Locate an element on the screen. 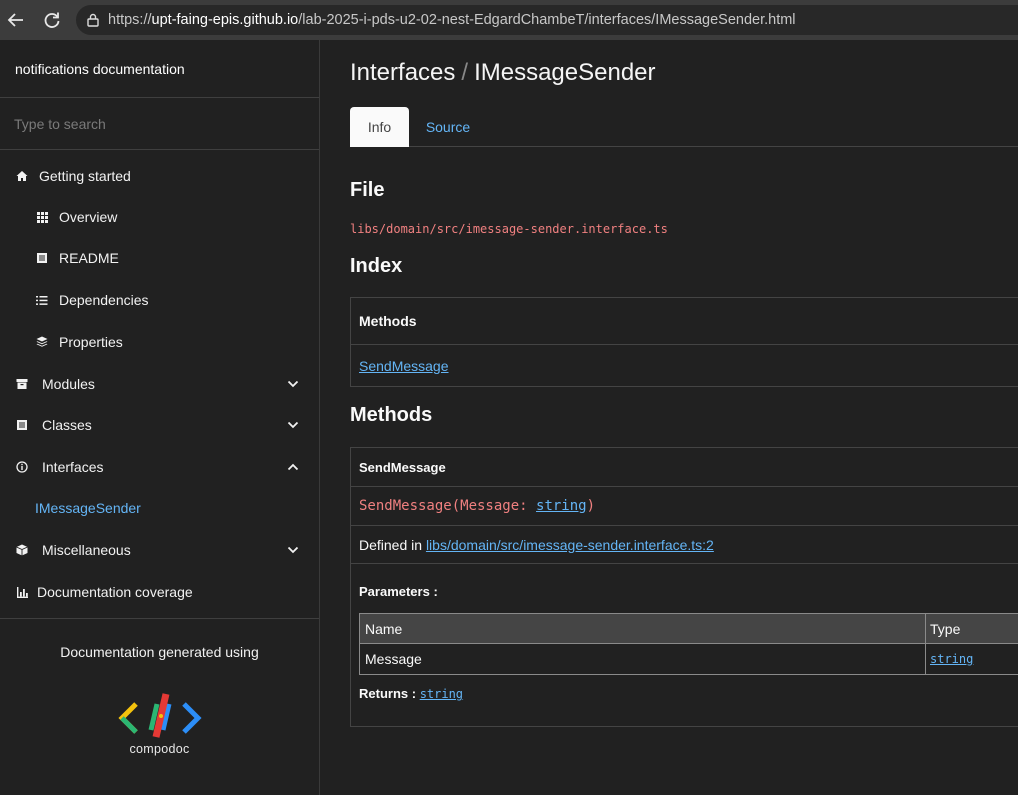  index-table: Methods SendMessage is located at coordinates (684, 342).